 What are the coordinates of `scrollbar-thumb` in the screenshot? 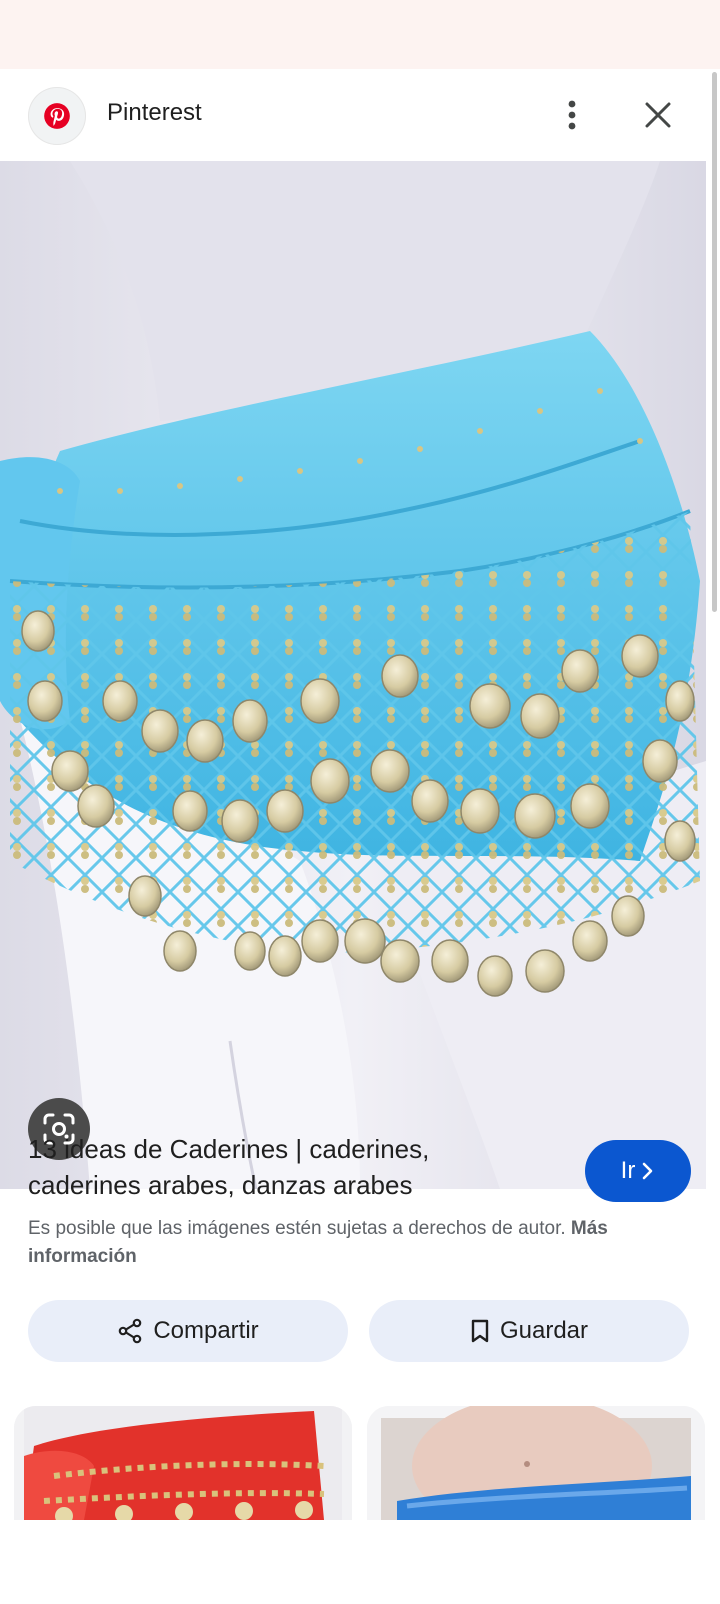 It's located at (714, 342).